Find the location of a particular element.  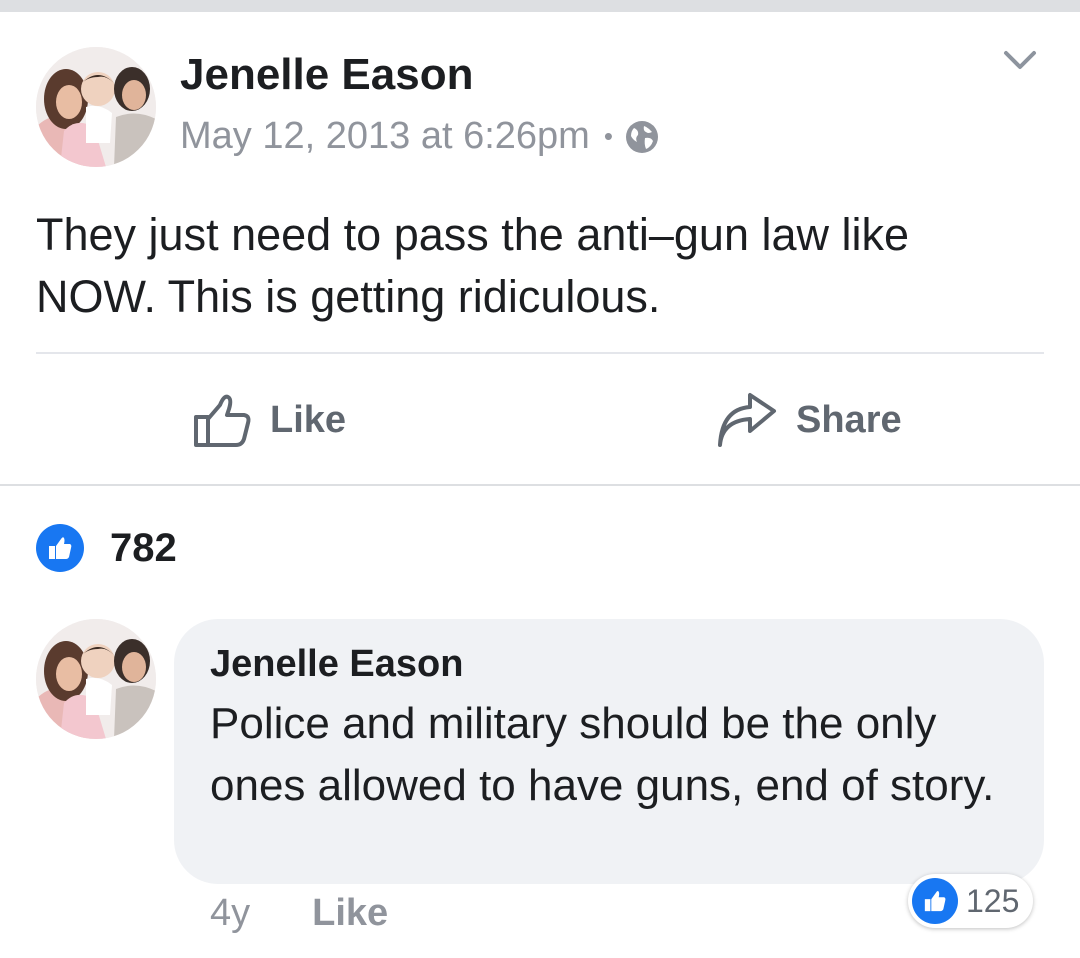

comment-reaction-count: 125 is located at coordinates (993, 900).